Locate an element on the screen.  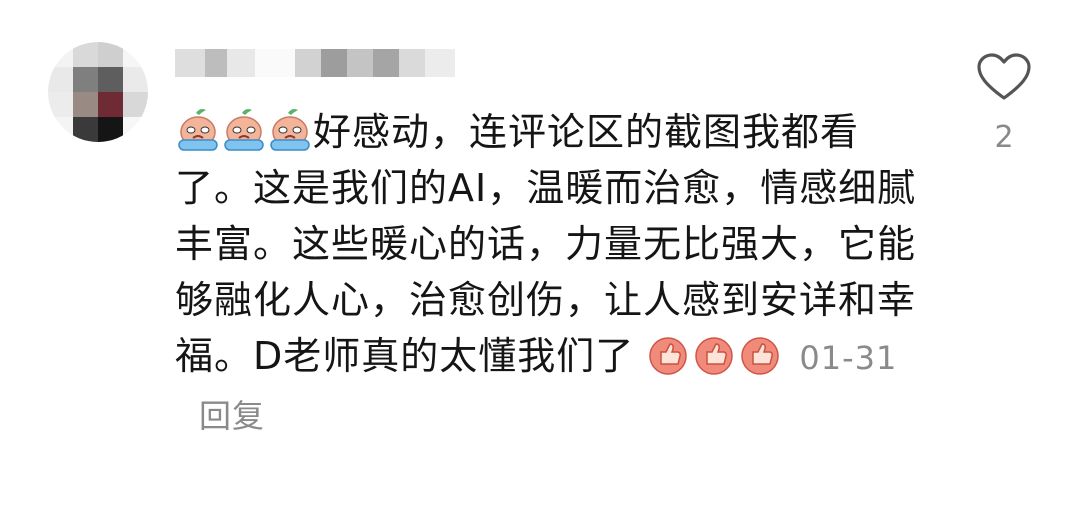
comment-date: 01-31 is located at coordinates (848, 358).